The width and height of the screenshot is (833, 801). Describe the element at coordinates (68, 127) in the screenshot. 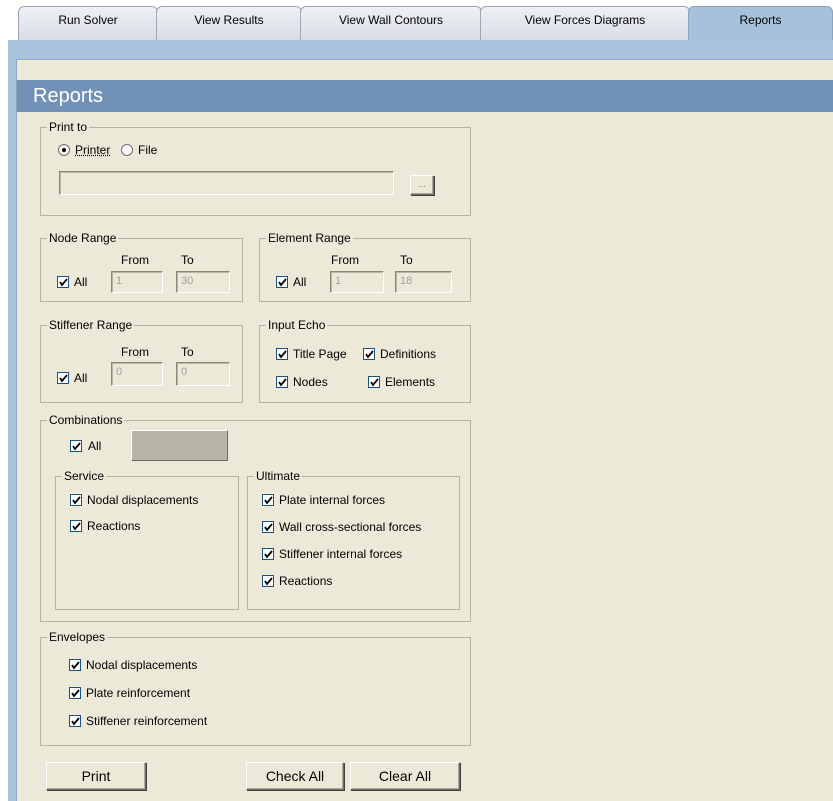

I see `print-to-legend: Print to` at that location.